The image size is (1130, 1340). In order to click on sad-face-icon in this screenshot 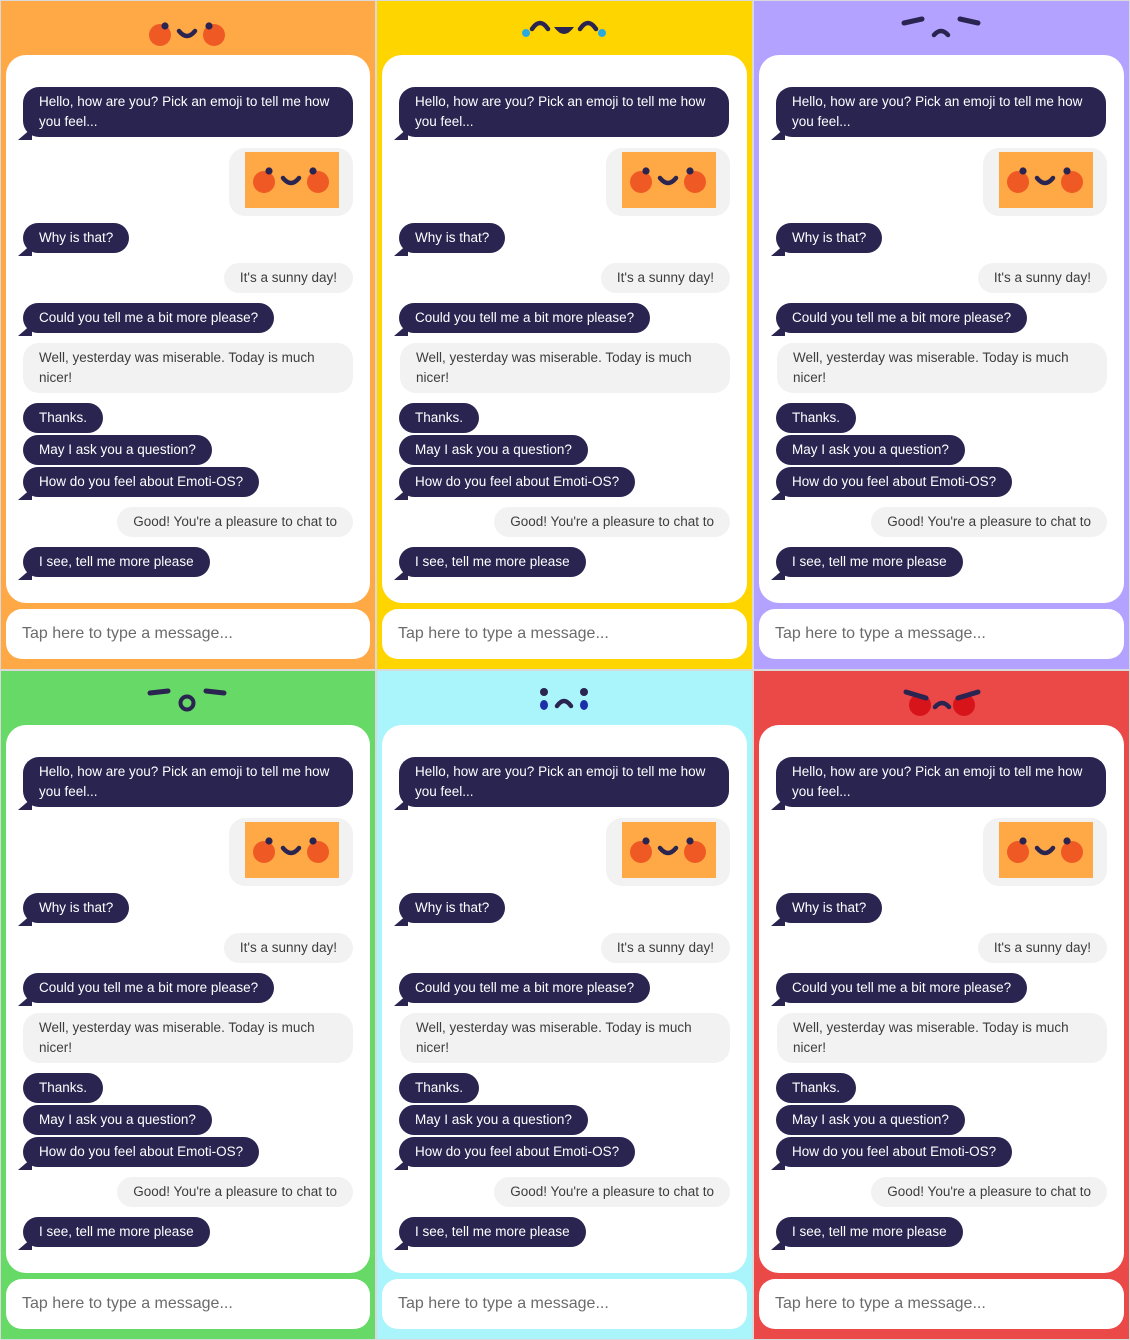, I will do `click(564, 701)`.